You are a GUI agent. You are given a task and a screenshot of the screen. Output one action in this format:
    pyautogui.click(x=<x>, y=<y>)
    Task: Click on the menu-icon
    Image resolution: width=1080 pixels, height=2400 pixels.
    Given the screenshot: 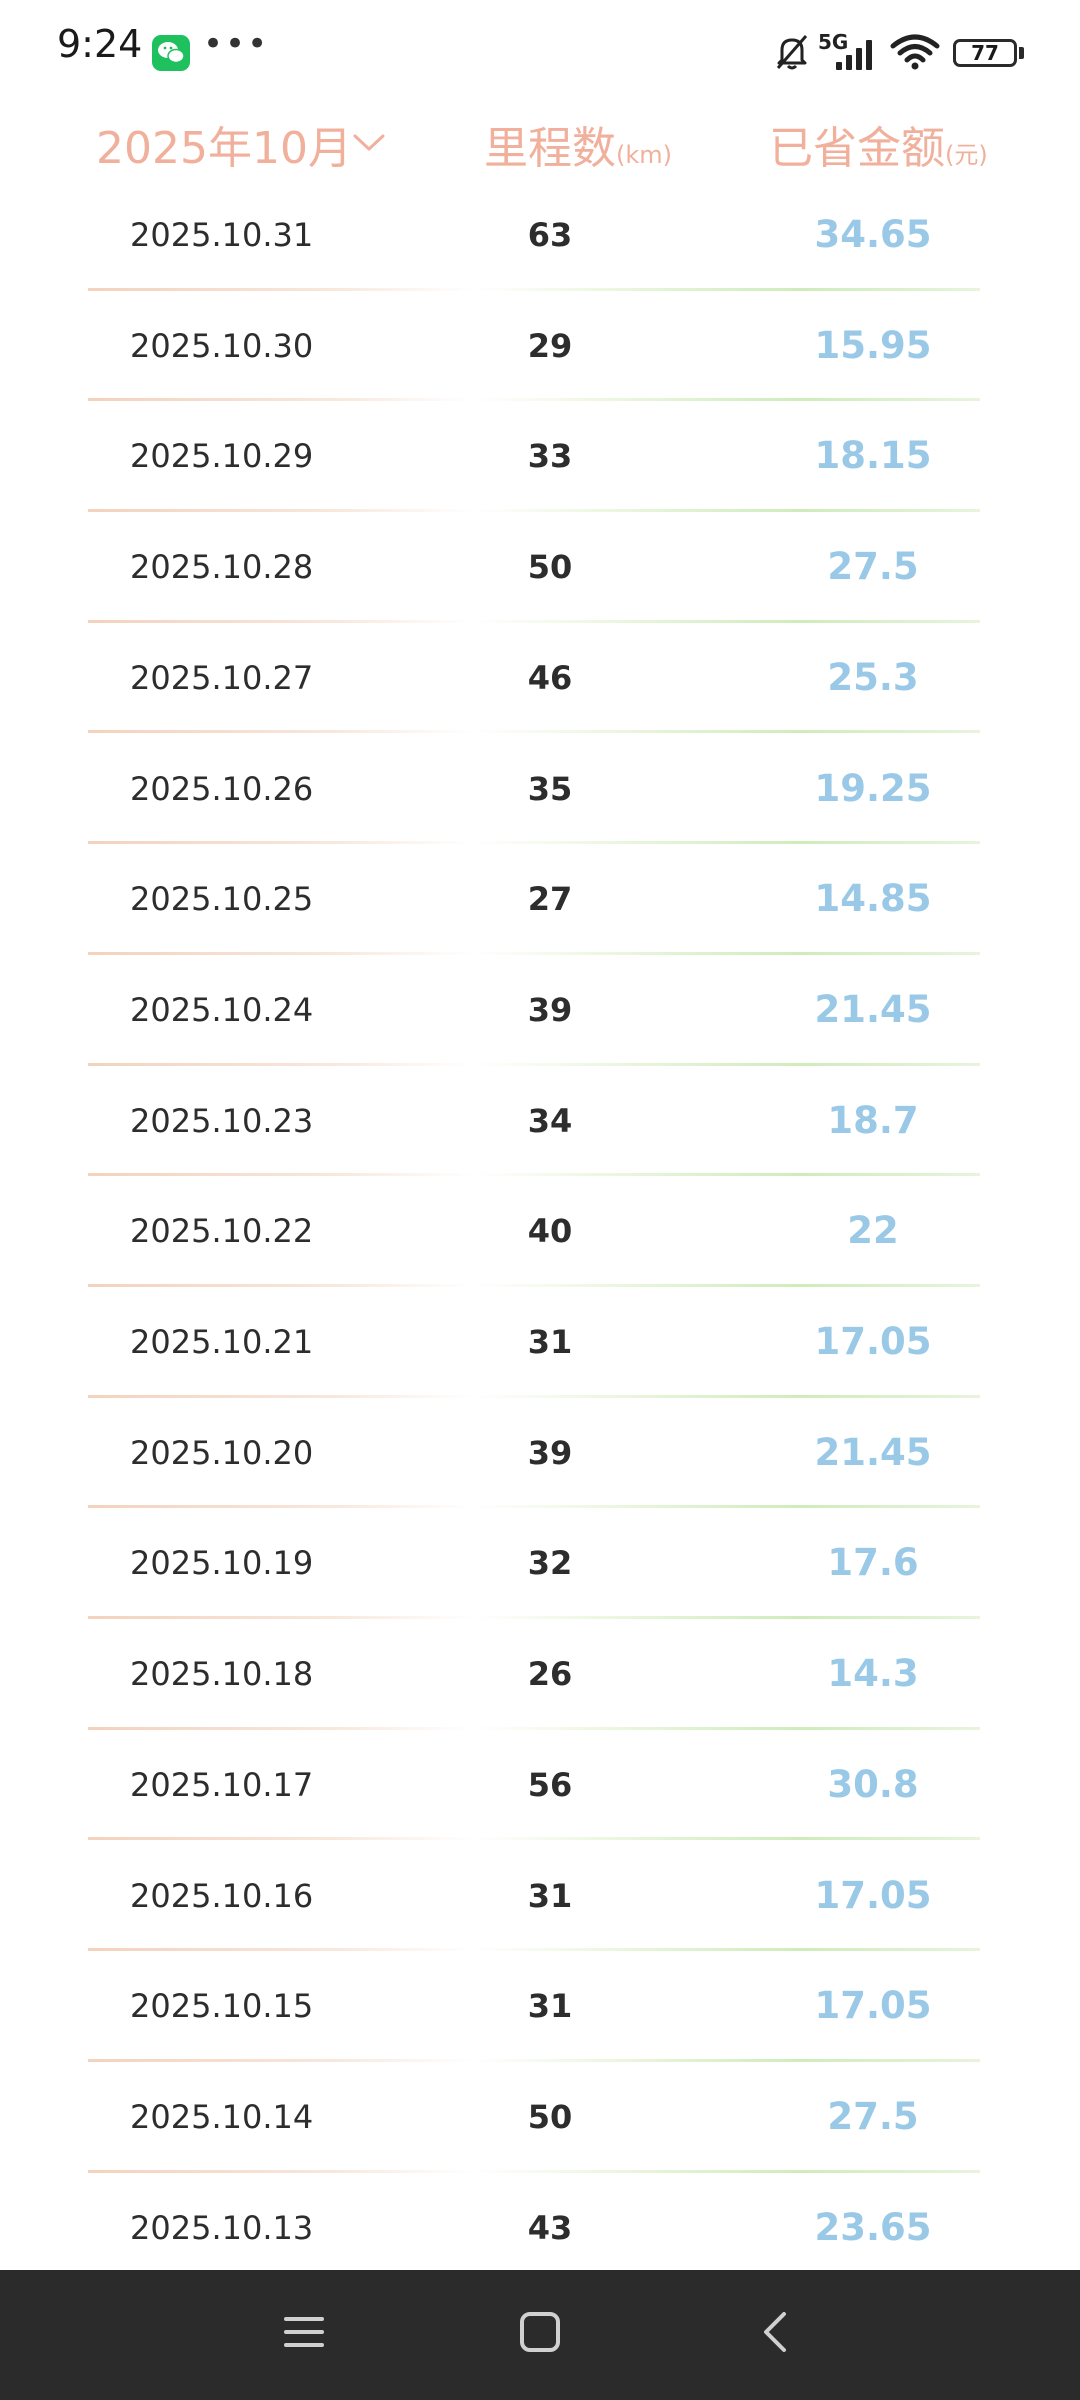 What is the action you would take?
    pyautogui.click(x=304, y=2334)
    